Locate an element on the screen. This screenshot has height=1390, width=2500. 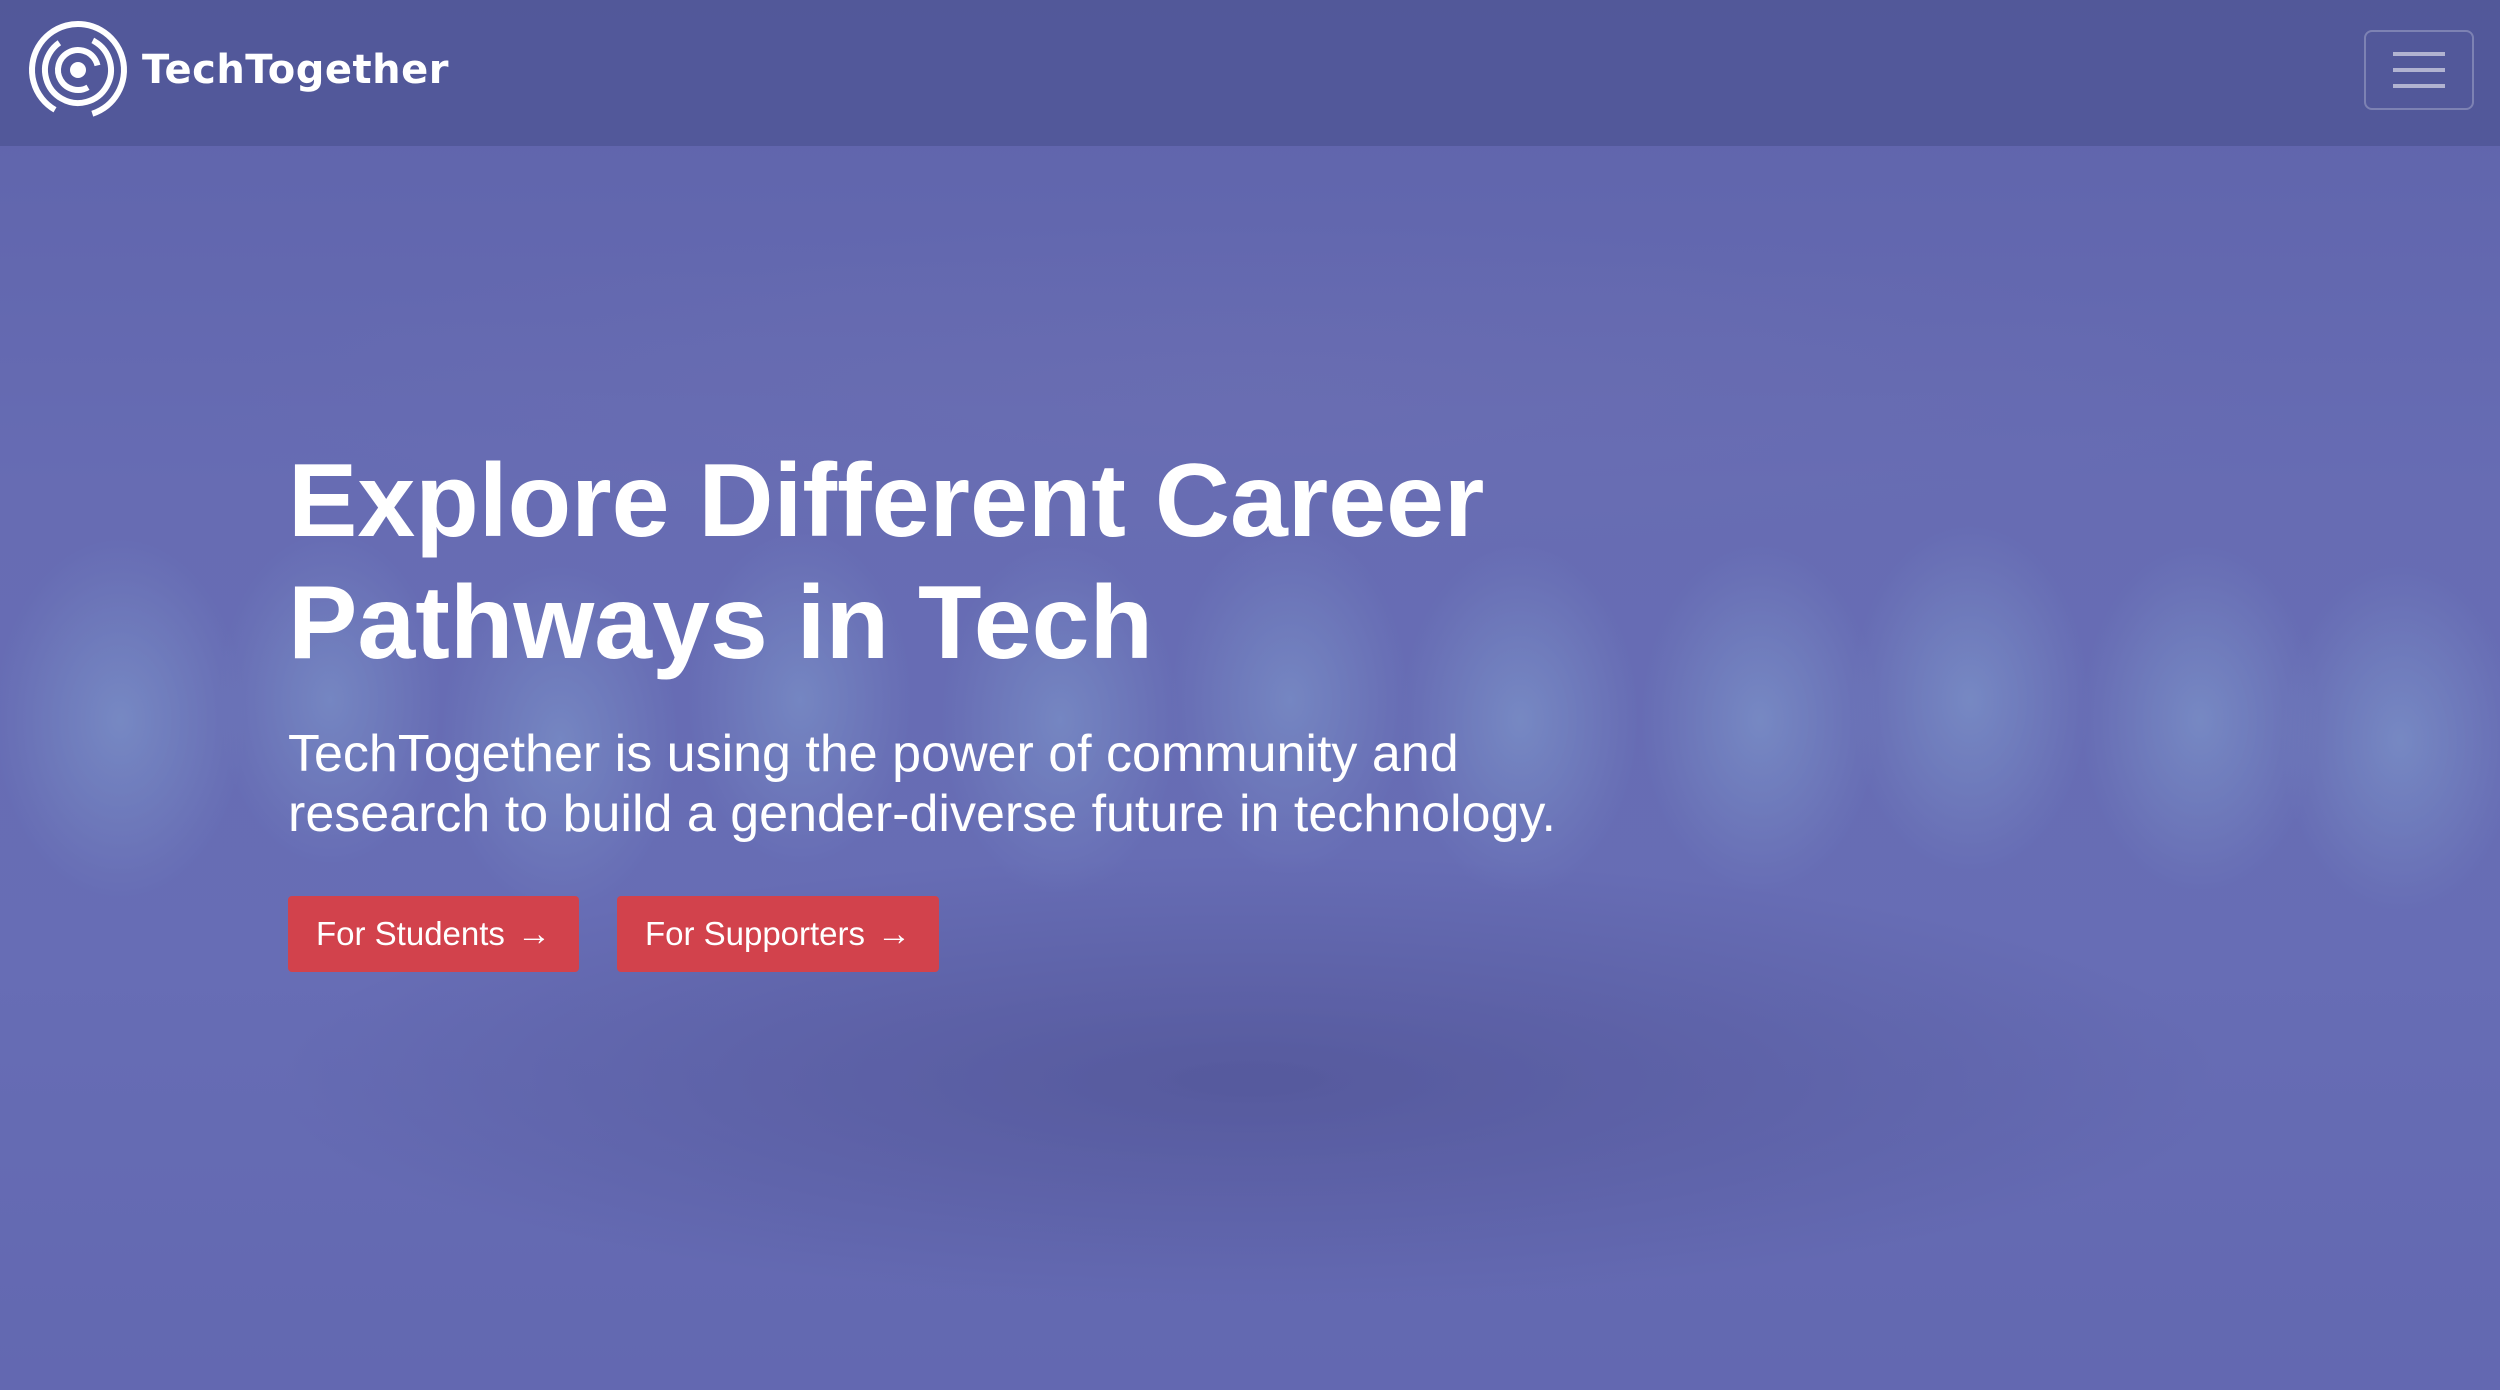
brand-link: TechTogether is located at coordinates (238, 70).